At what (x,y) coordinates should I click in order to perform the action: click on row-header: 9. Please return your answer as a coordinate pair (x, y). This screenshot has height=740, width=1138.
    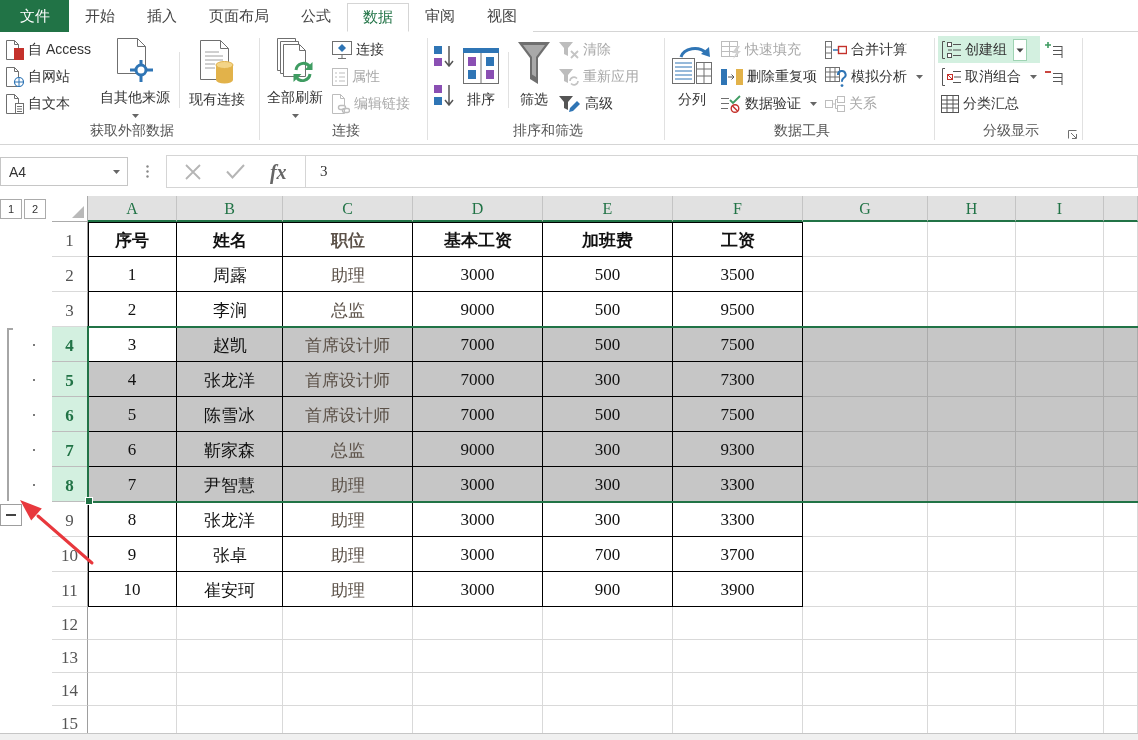
    Looking at the image, I should click on (70, 519).